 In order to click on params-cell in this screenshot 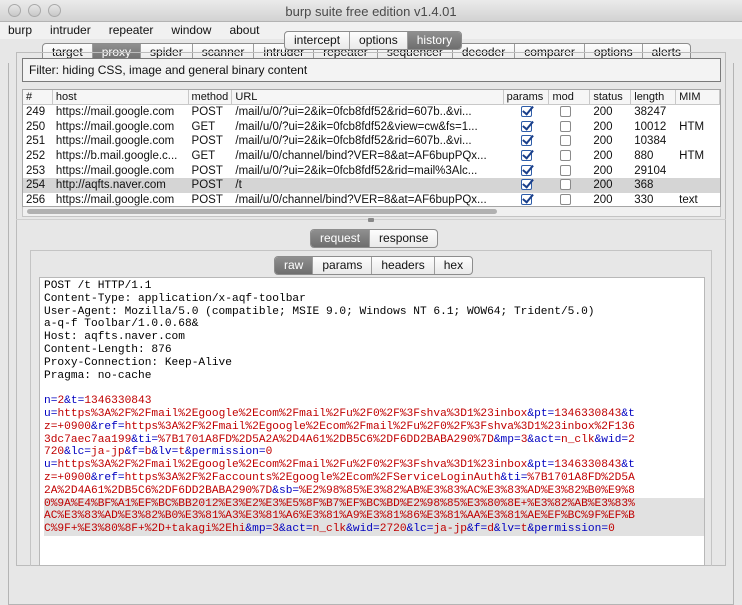, I will do `click(527, 185)`.